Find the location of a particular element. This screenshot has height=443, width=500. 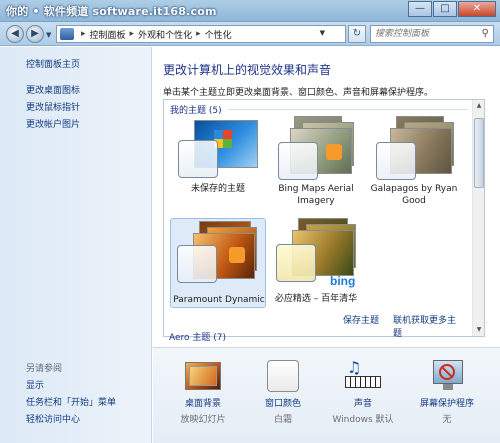

save-theme-link: 保存主题 is located at coordinates (361, 319).